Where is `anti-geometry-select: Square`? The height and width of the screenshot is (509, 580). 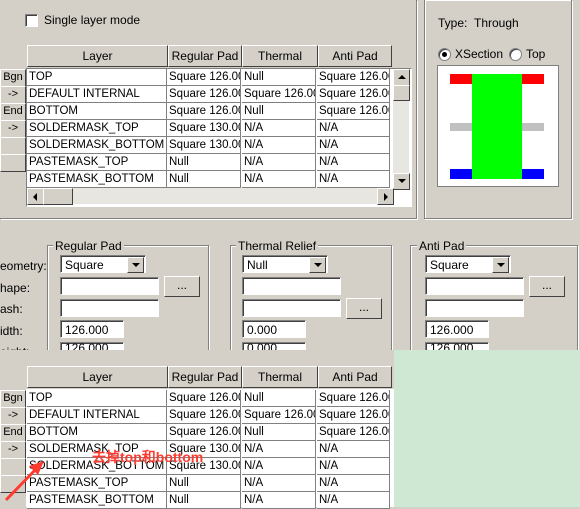 anti-geometry-select: Square is located at coordinates (468, 264).